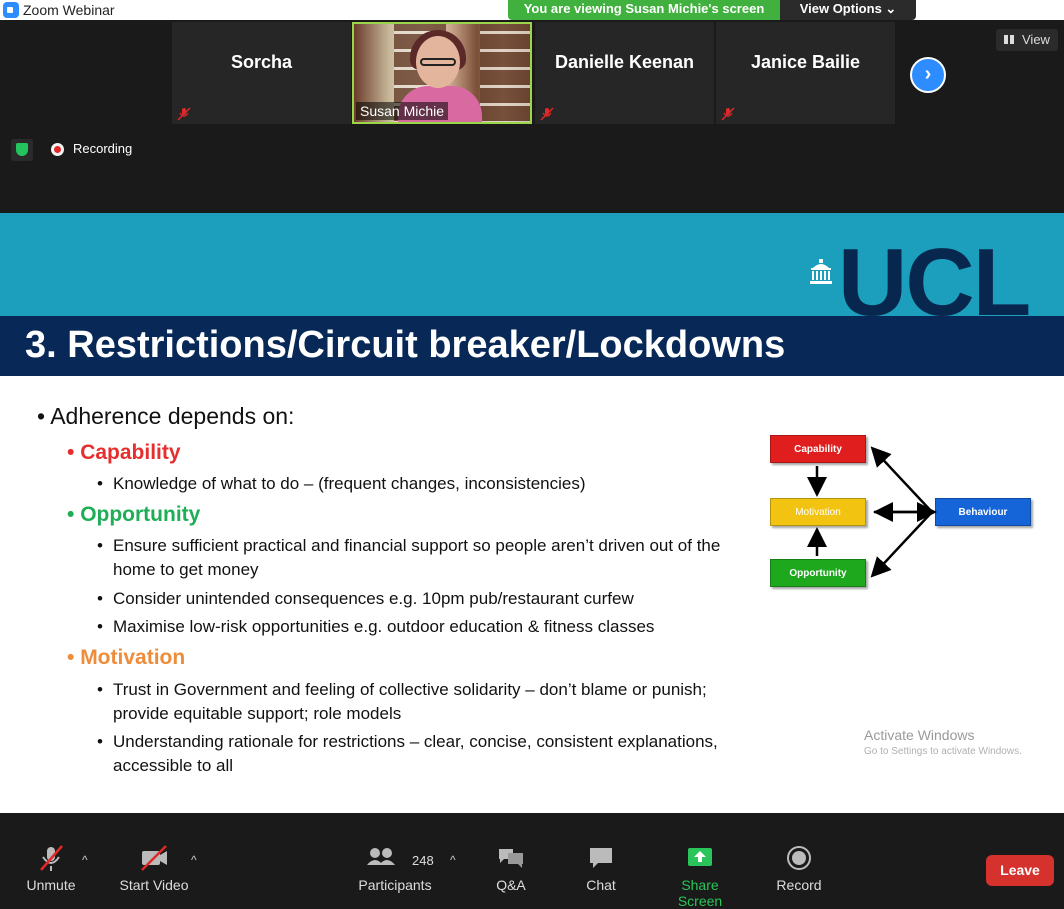 The image size is (1064, 909). Describe the element at coordinates (261, 73) in the screenshot. I see `participant-tile-sorcha: Sorcha` at that location.